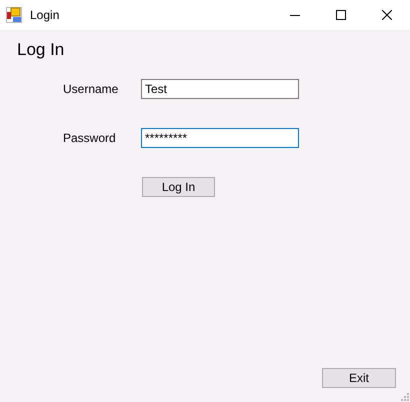  I want to click on close-icon, so click(387, 15).